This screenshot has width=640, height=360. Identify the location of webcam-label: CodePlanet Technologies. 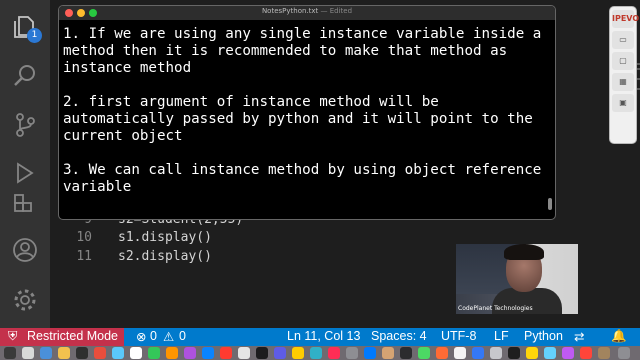
(495, 308).